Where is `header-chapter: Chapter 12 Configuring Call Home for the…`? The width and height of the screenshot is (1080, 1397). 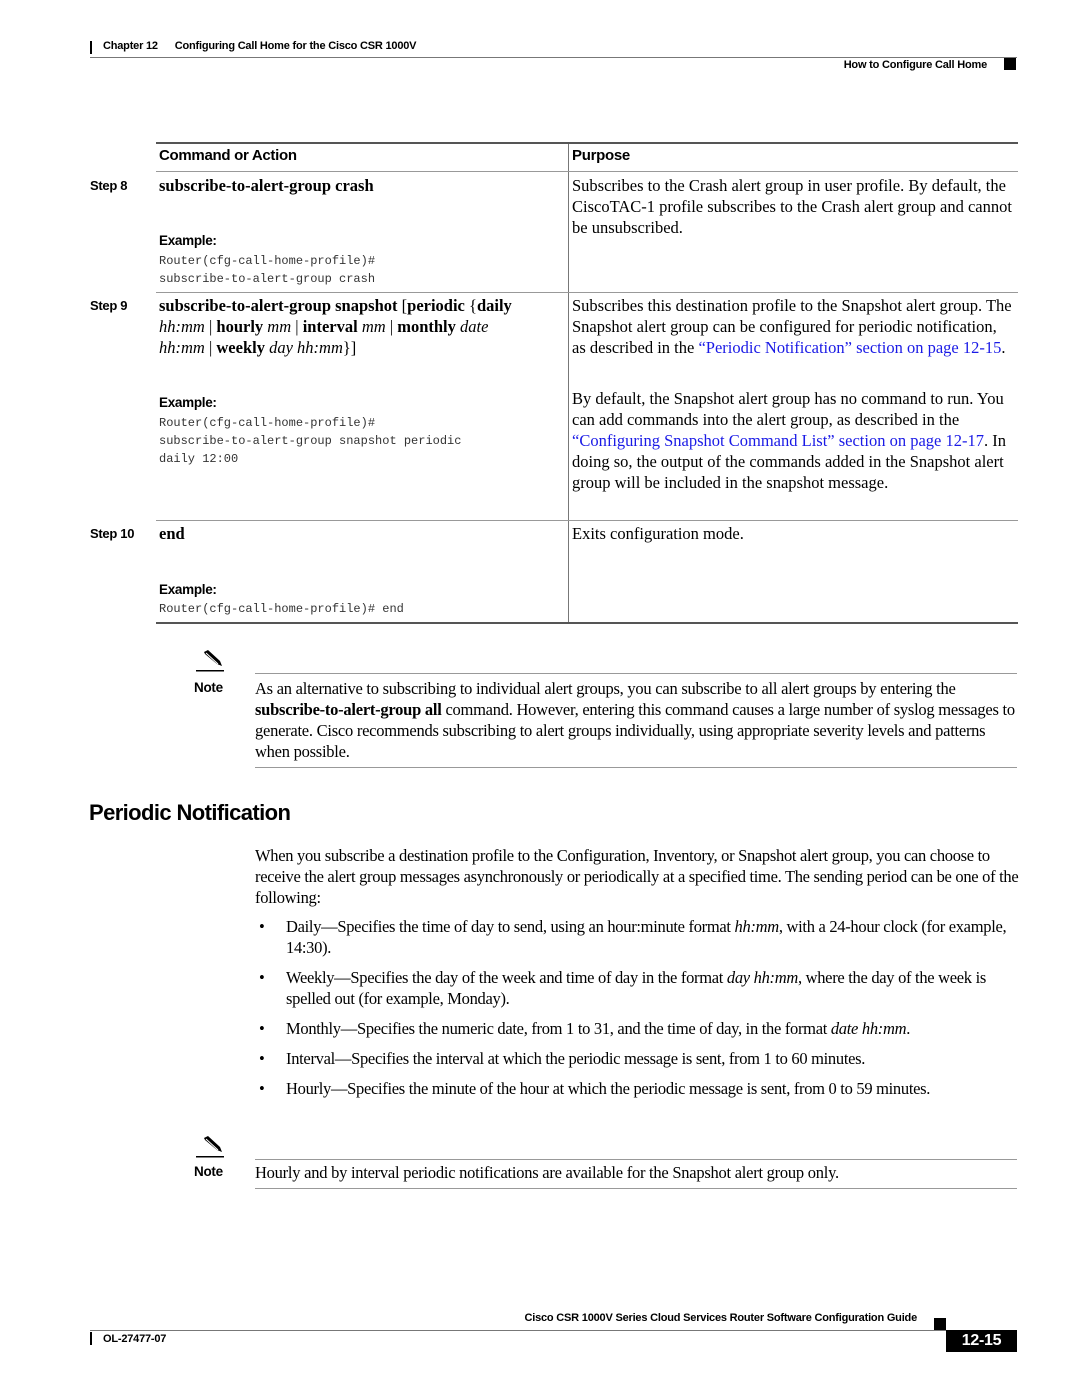
header-chapter: Chapter 12 Configuring Call Home for the… is located at coordinates (260, 46).